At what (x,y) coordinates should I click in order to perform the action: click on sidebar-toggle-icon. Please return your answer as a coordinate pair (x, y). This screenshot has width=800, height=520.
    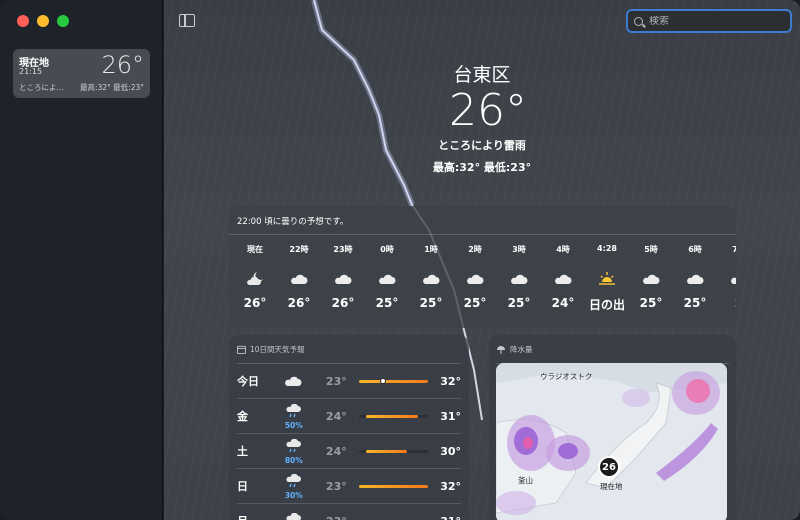
    Looking at the image, I should click on (187, 20).